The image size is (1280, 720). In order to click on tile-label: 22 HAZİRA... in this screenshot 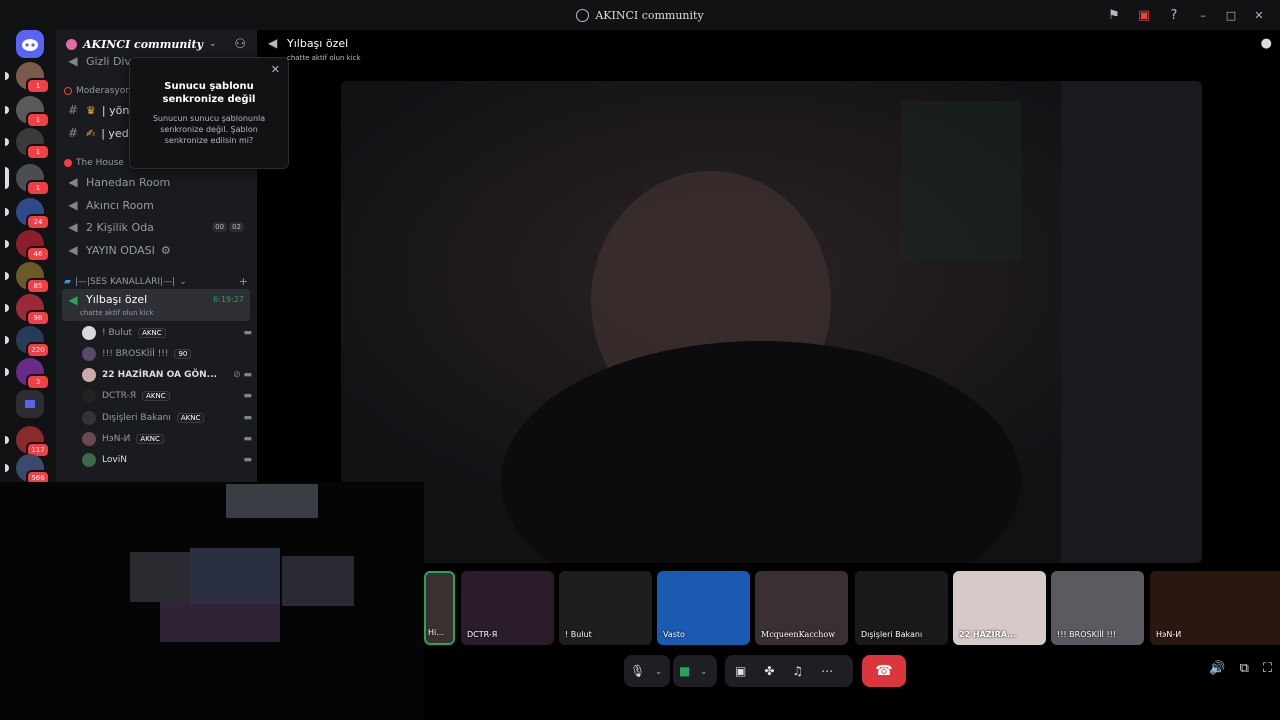, I will do `click(988, 634)`.